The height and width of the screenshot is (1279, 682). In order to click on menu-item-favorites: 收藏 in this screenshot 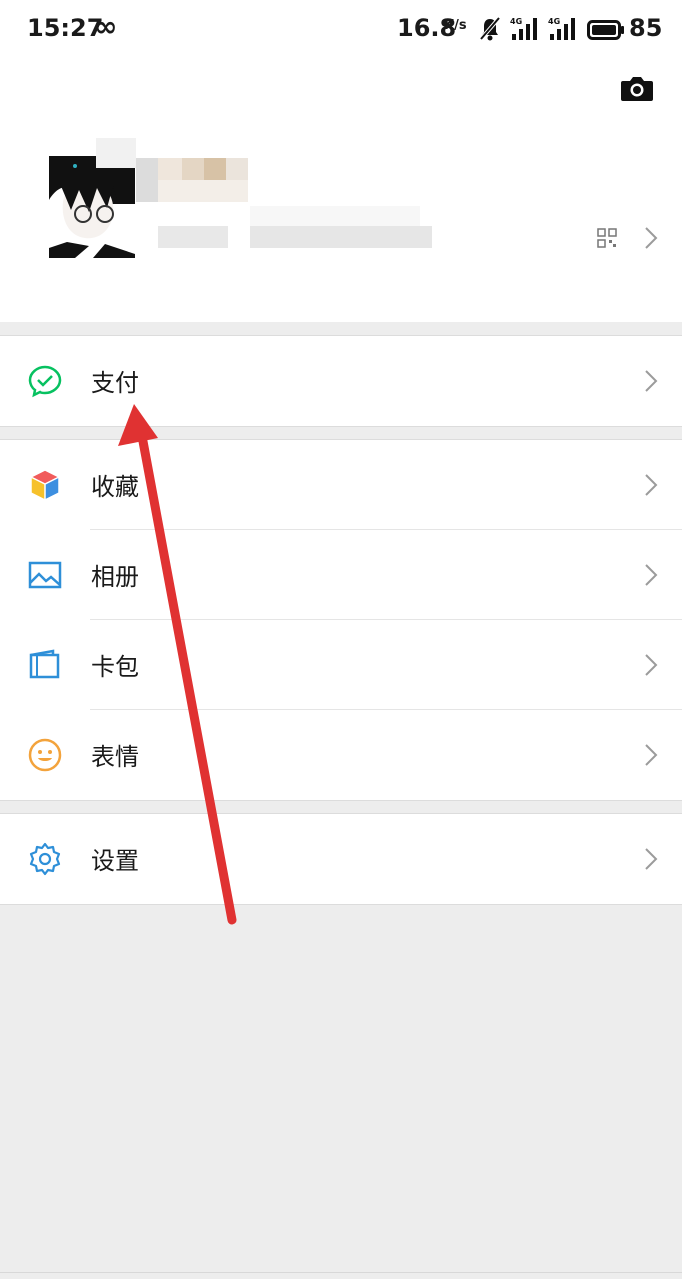, I will do `click(341, 485)`.